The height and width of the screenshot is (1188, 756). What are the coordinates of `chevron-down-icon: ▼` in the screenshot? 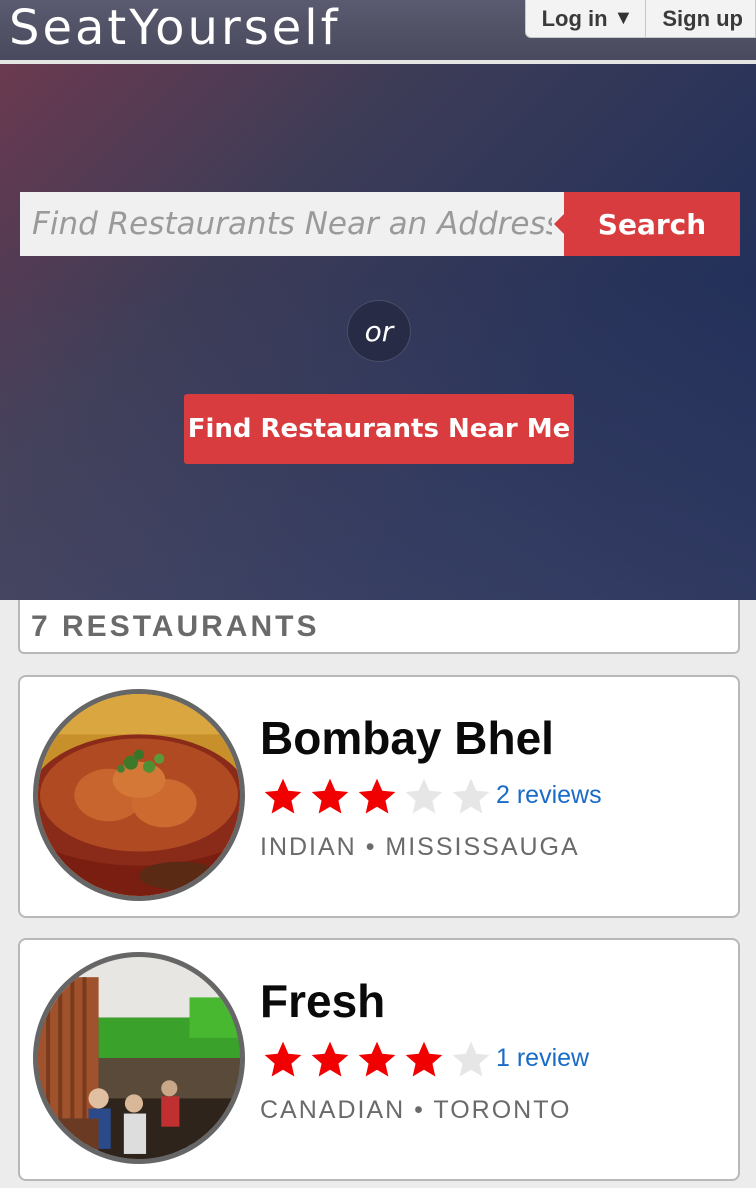 It's located at (623, 18).